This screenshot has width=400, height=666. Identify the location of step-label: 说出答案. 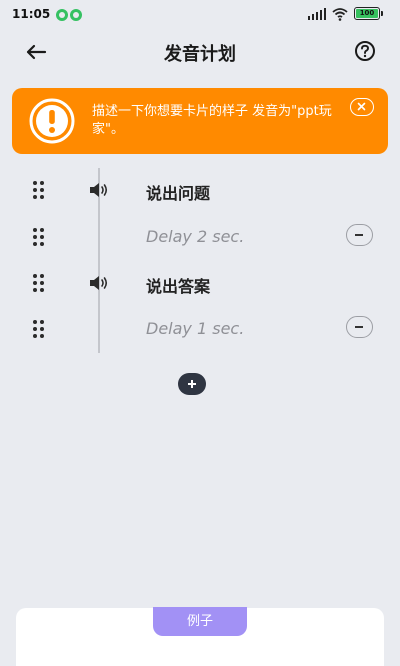
(178, 286).